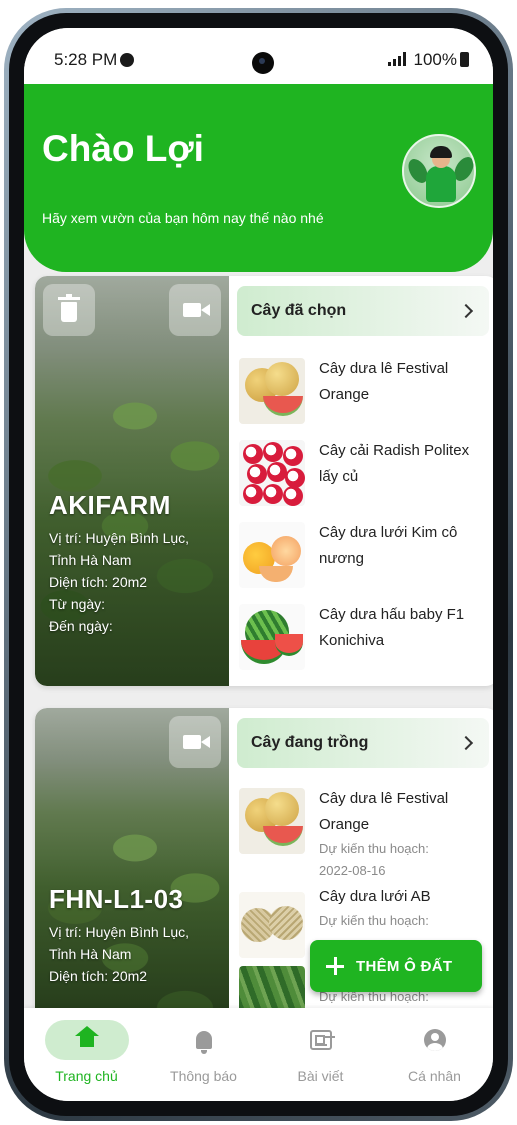  I want to click on nav-profile: Cá nhân, so click(434, 1052).